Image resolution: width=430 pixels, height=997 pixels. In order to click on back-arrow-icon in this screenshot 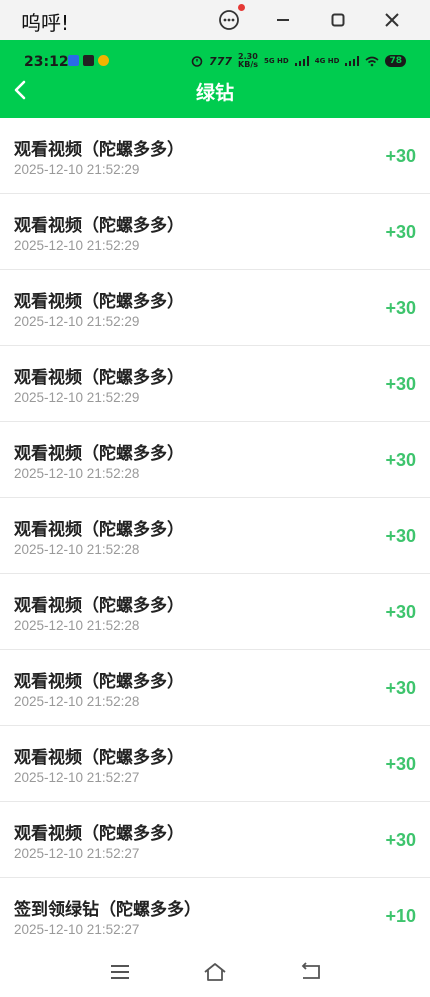, I will do `click(310, 970)`.